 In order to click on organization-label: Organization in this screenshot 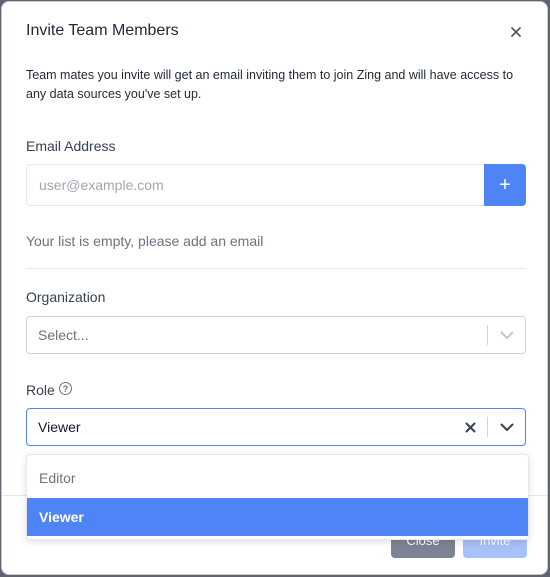, I will do `click(66, 297)`.